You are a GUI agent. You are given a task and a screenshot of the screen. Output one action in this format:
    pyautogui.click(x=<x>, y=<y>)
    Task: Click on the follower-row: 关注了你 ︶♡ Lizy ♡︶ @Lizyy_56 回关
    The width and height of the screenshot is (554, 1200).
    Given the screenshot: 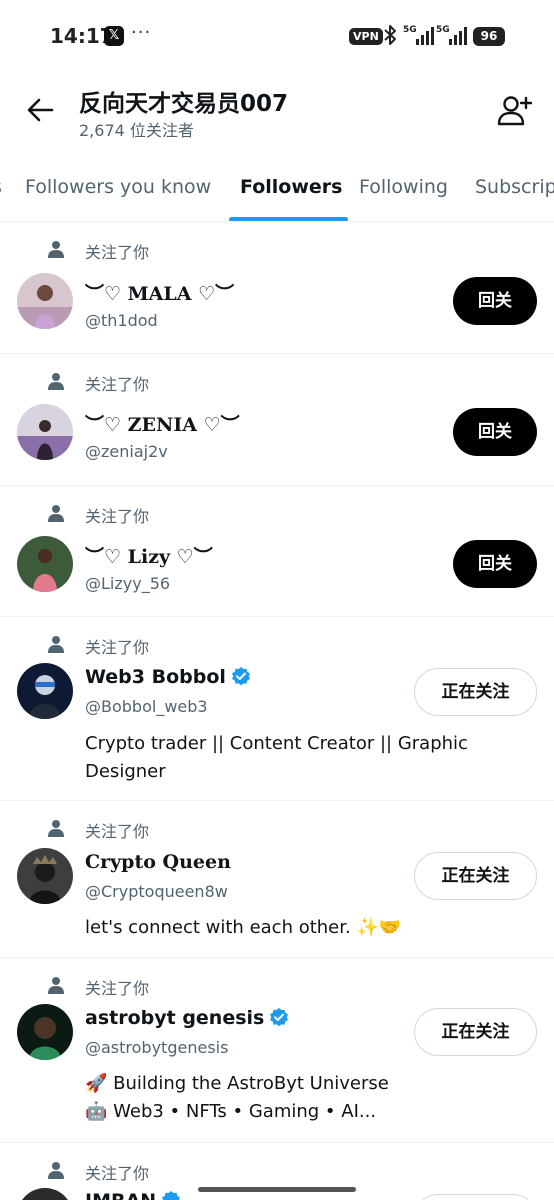 What is the action you would take?
    pyautogui.click(x=277, y=551)
    